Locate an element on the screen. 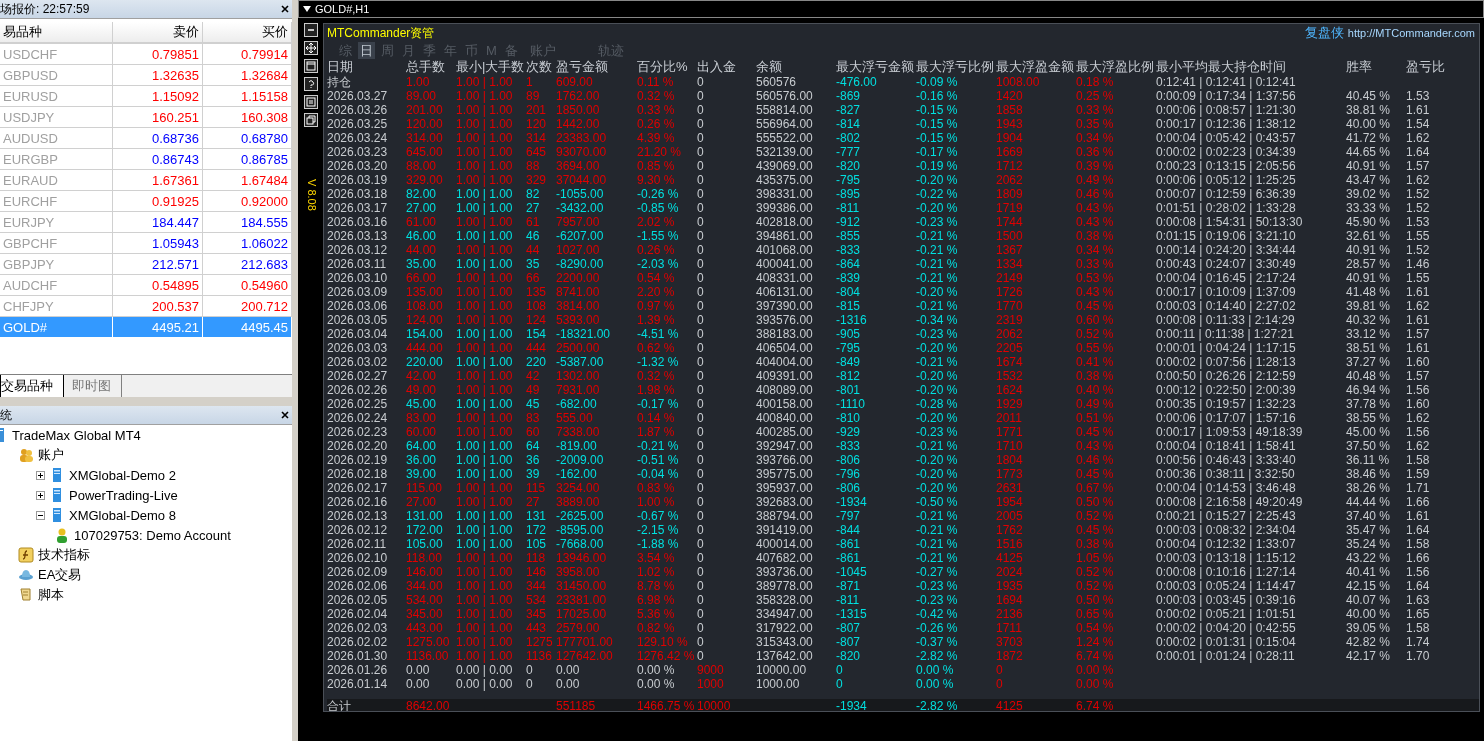  column-header: 易品种 is located at coordinates (56, 32).